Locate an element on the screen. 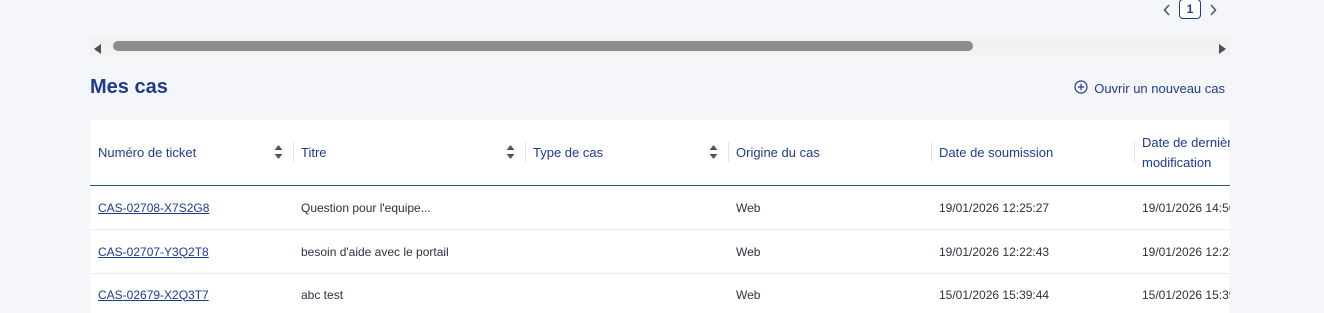  column-header-submitted: Date de soumission is located at coordinates (1032, 152).